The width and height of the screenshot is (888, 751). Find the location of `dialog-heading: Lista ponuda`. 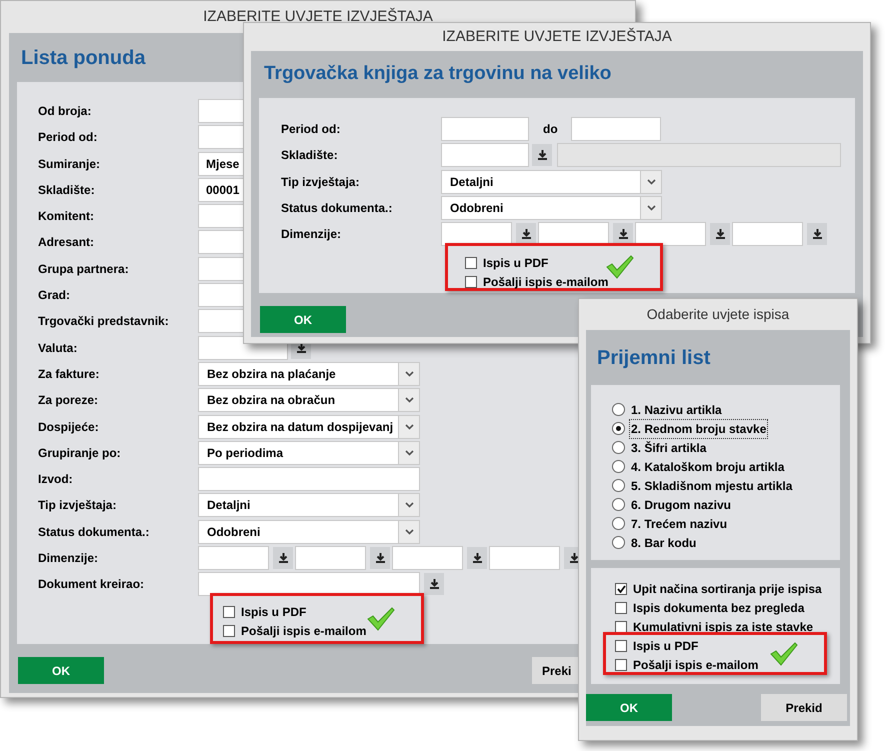

dialog-heading: Lista ponuda is located at coordinates (83, 58).